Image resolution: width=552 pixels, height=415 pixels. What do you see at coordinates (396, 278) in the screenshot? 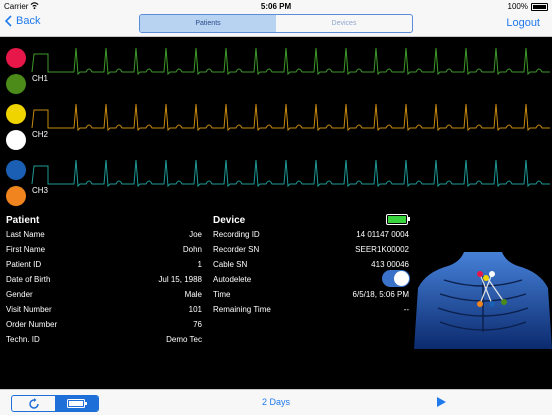
I see `autodelete-toggle` at bounding box center [396, 278].